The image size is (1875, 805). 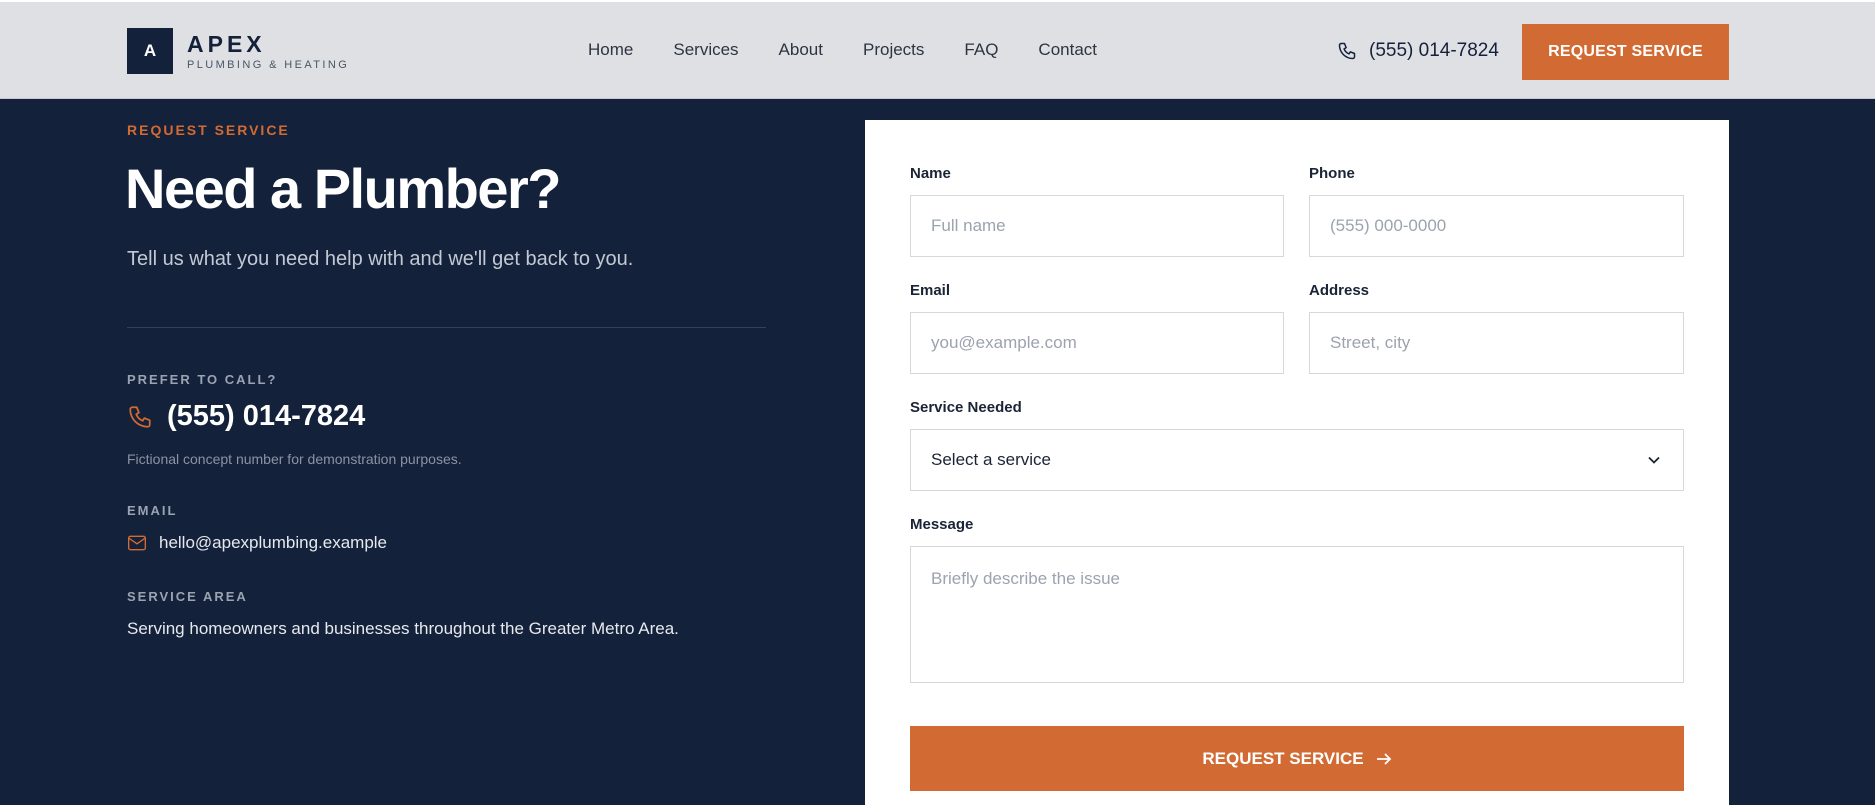 I want to click on brand-tagline: PLUMBING & HEATING, so click(x=268, y=64).